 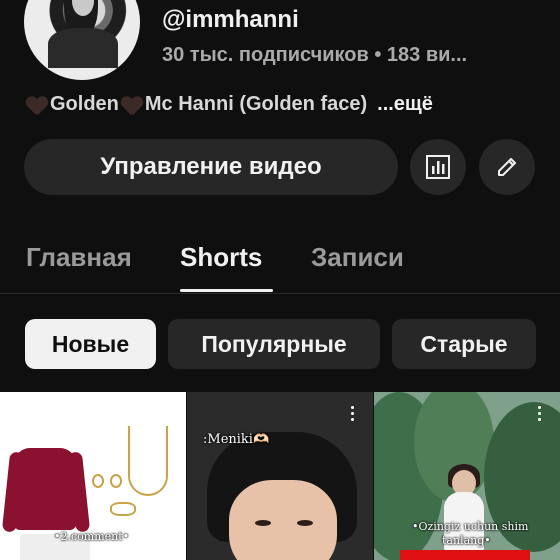 I want to click on filter-chip-oldest: Старые, so click(x=464, y=344).